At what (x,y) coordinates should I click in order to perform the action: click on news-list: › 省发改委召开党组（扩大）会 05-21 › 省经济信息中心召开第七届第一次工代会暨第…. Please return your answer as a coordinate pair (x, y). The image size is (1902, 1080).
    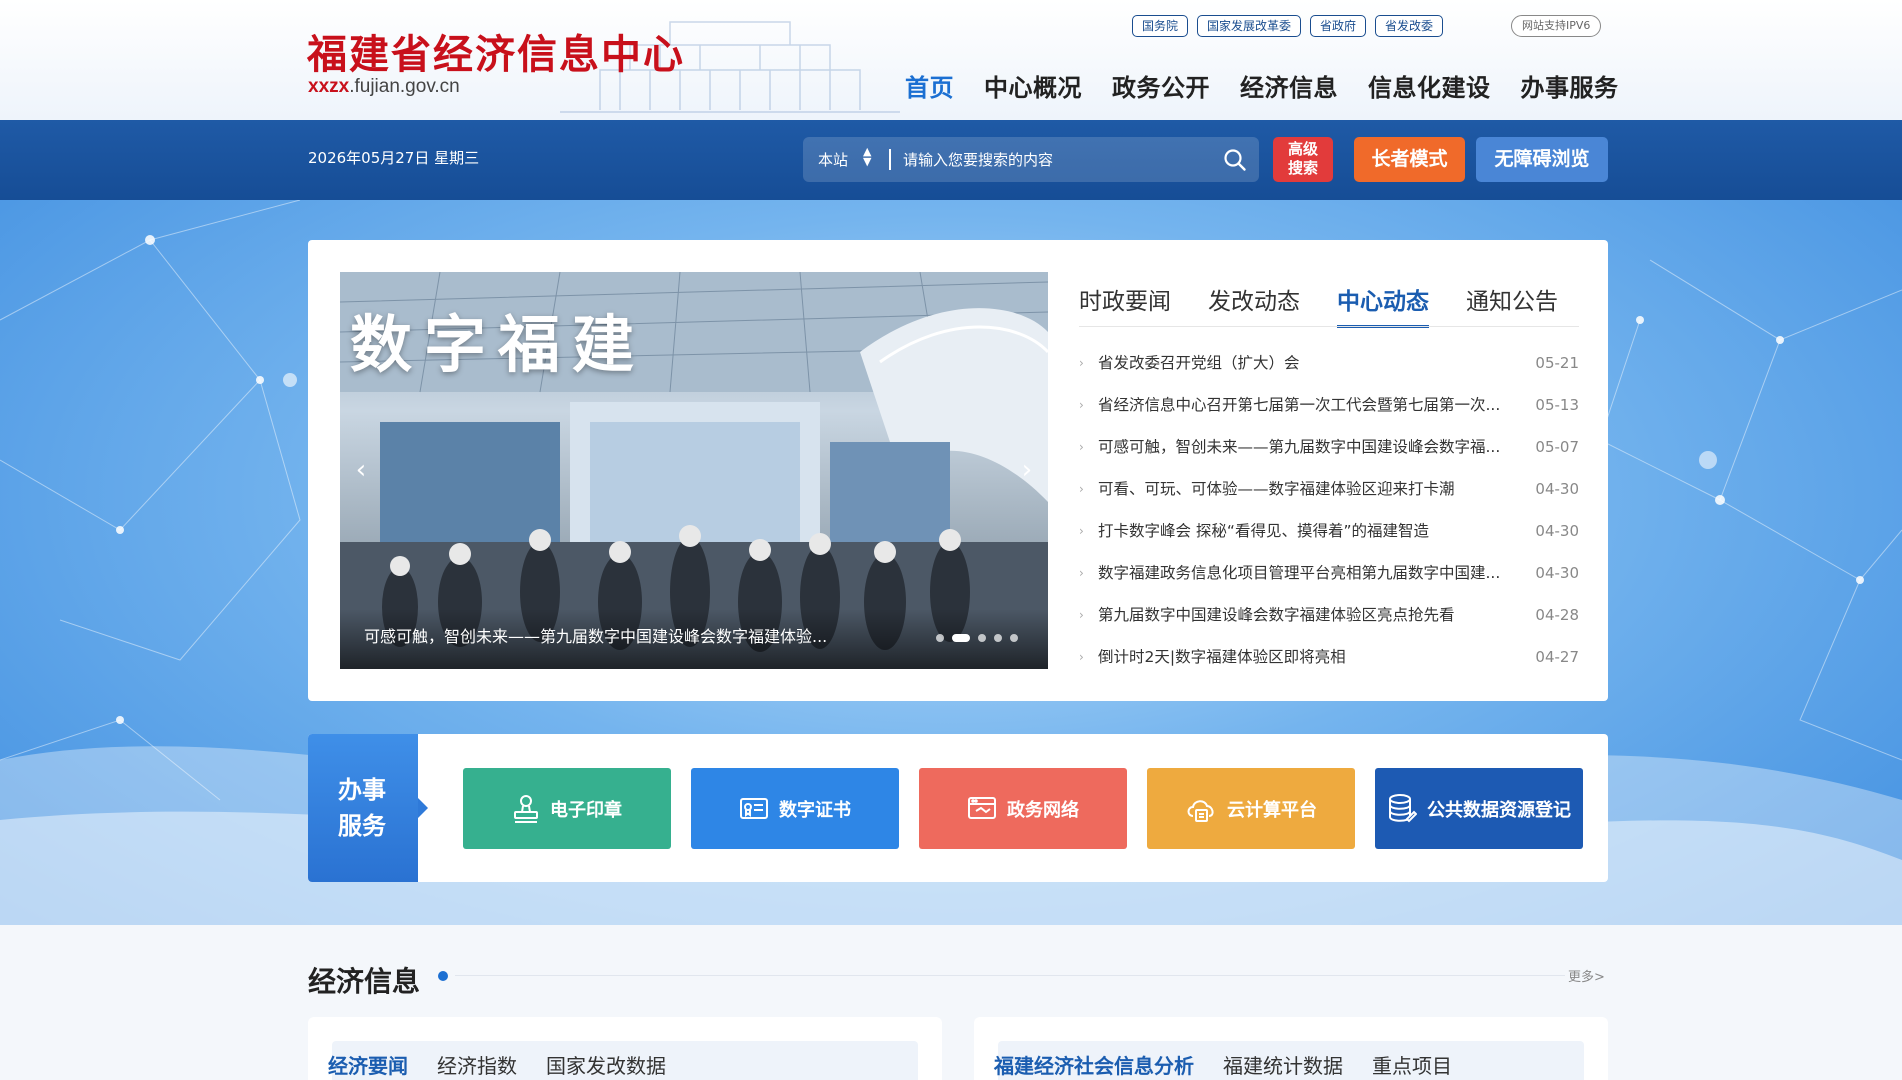
    Looking at the image, I should click on (1329, 510).